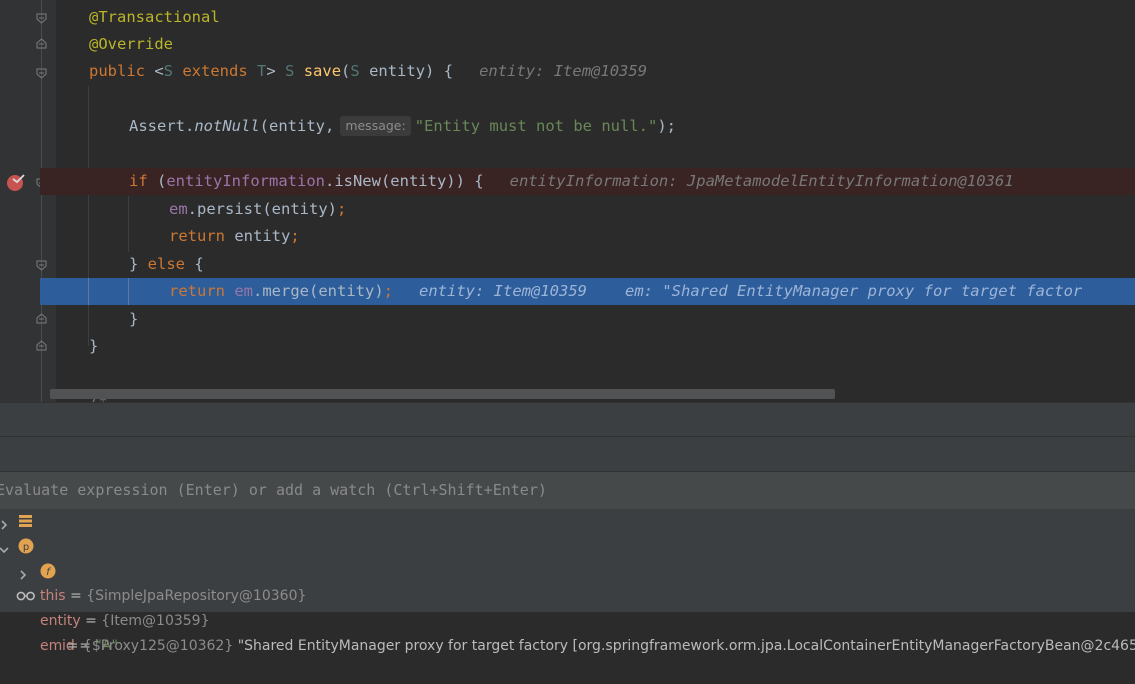 The image size is (1135, 684). I want to click on code-line: return entity;, so click(567, 236).